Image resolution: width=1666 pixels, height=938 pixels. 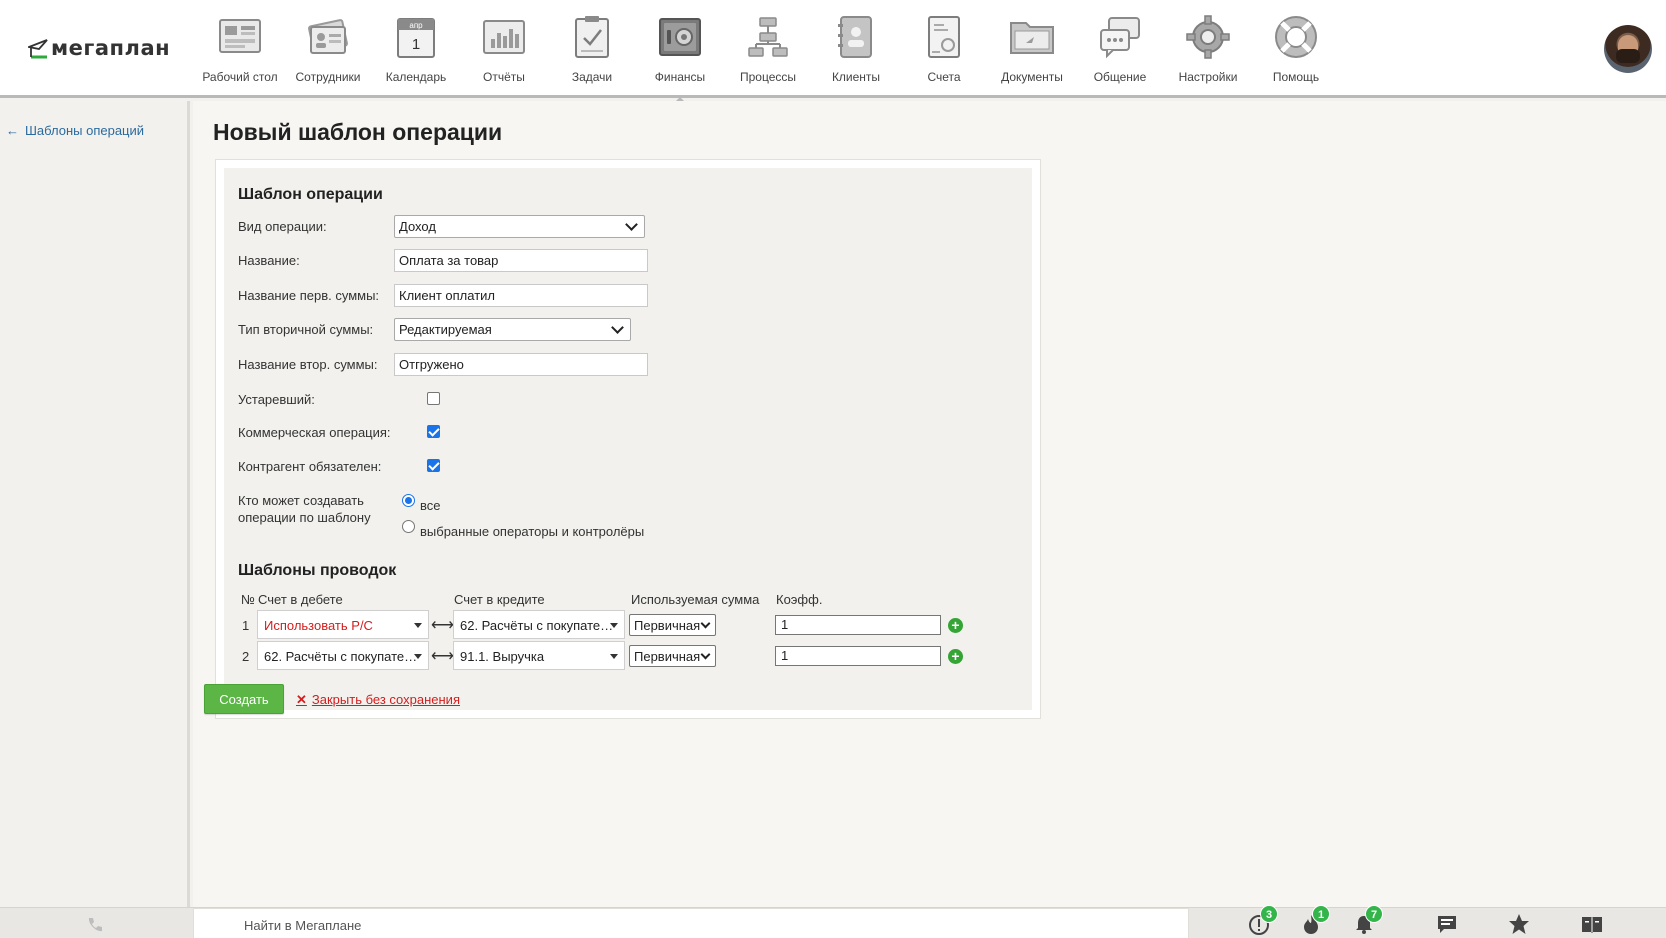 I want to click on nav-finance: Финансы, so click(x=680, y=57).